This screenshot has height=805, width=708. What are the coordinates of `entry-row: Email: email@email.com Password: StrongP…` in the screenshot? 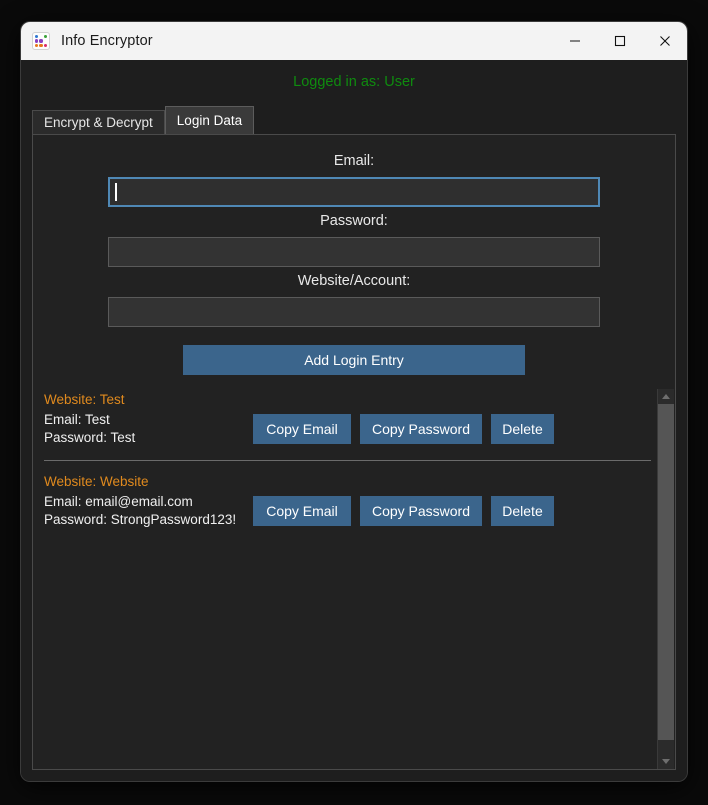 It's located at (347, 511).